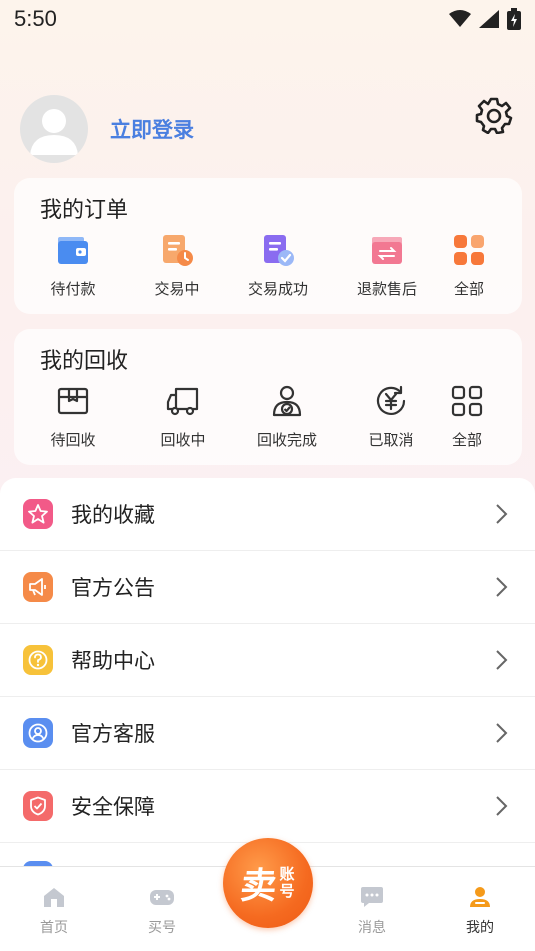 The image size is (535, 951). What do you see at coordinates (38, 514) in the screenshot?
I see `star-icon` at bounding box center [38, 514].